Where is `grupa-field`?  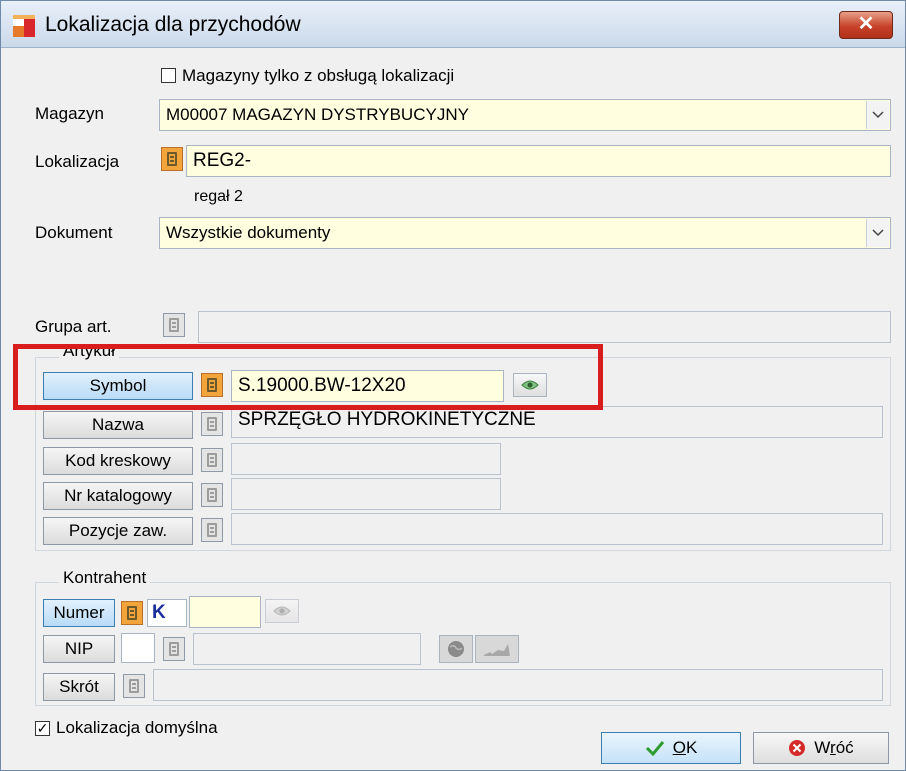 grupa-field is located at coordinates (544, 327).